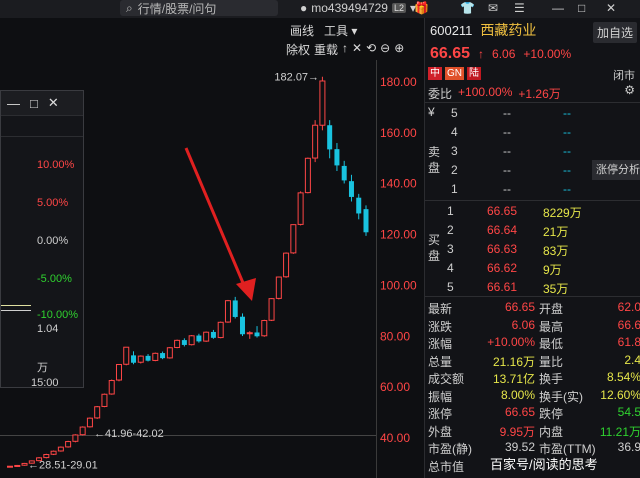 This screenshot has height=478, width=640. Describe the element at coordinates (395, 336) in the screenshot. I see `y-tick-label: 80.00` at that location.